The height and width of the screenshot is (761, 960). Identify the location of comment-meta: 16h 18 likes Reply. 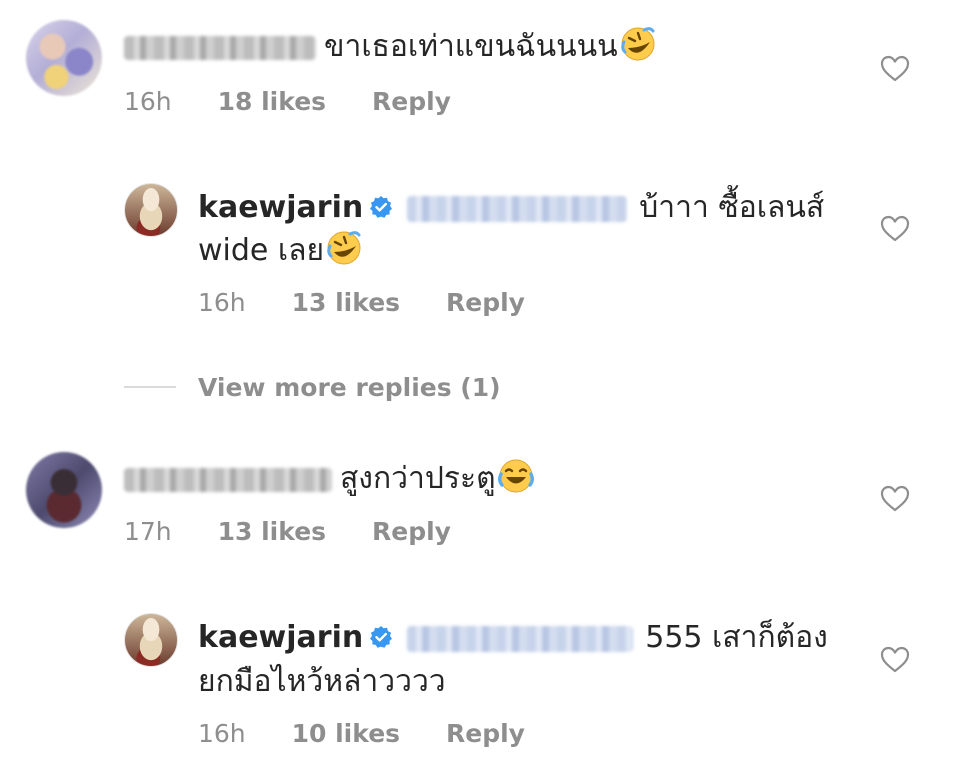
(287, 102).